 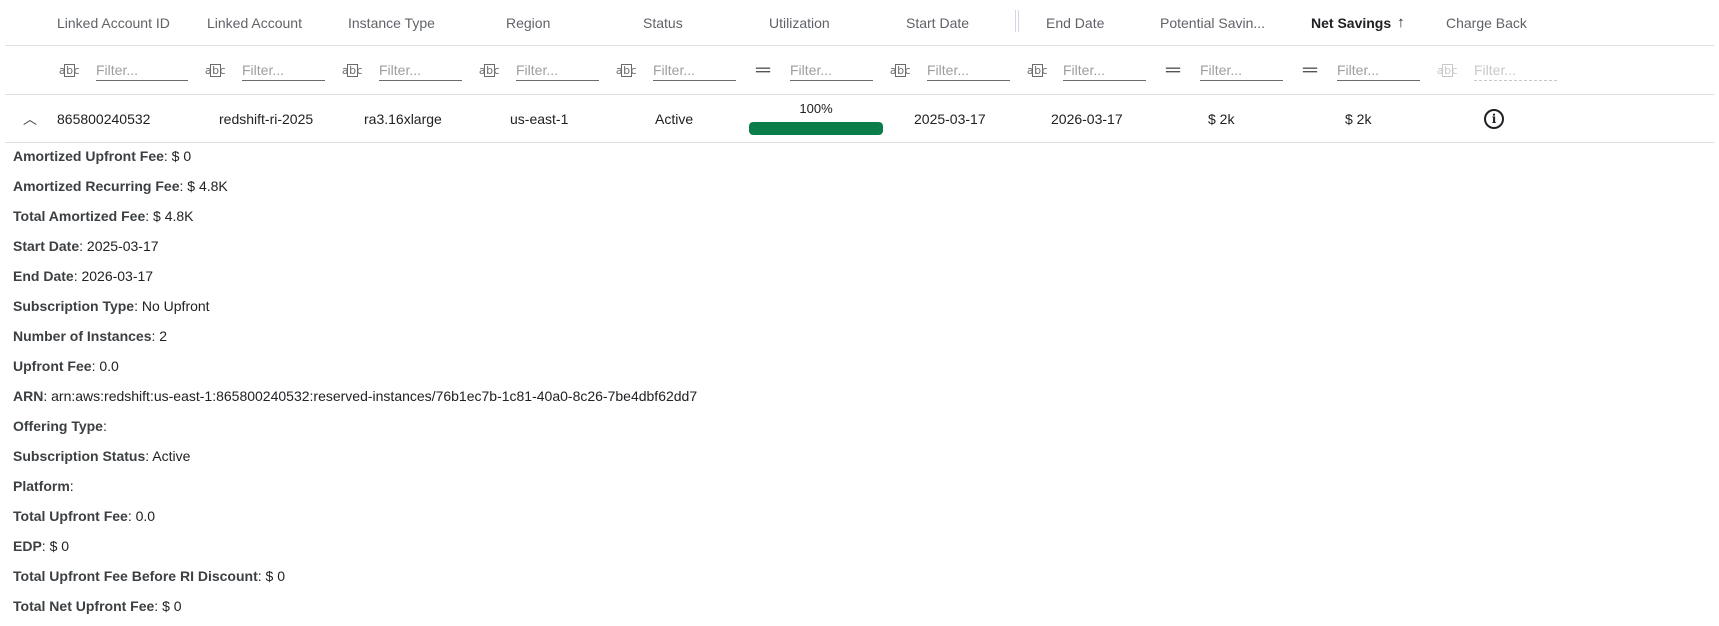 I want to click on filter-input-end-date, so click(x=1104, y=70).